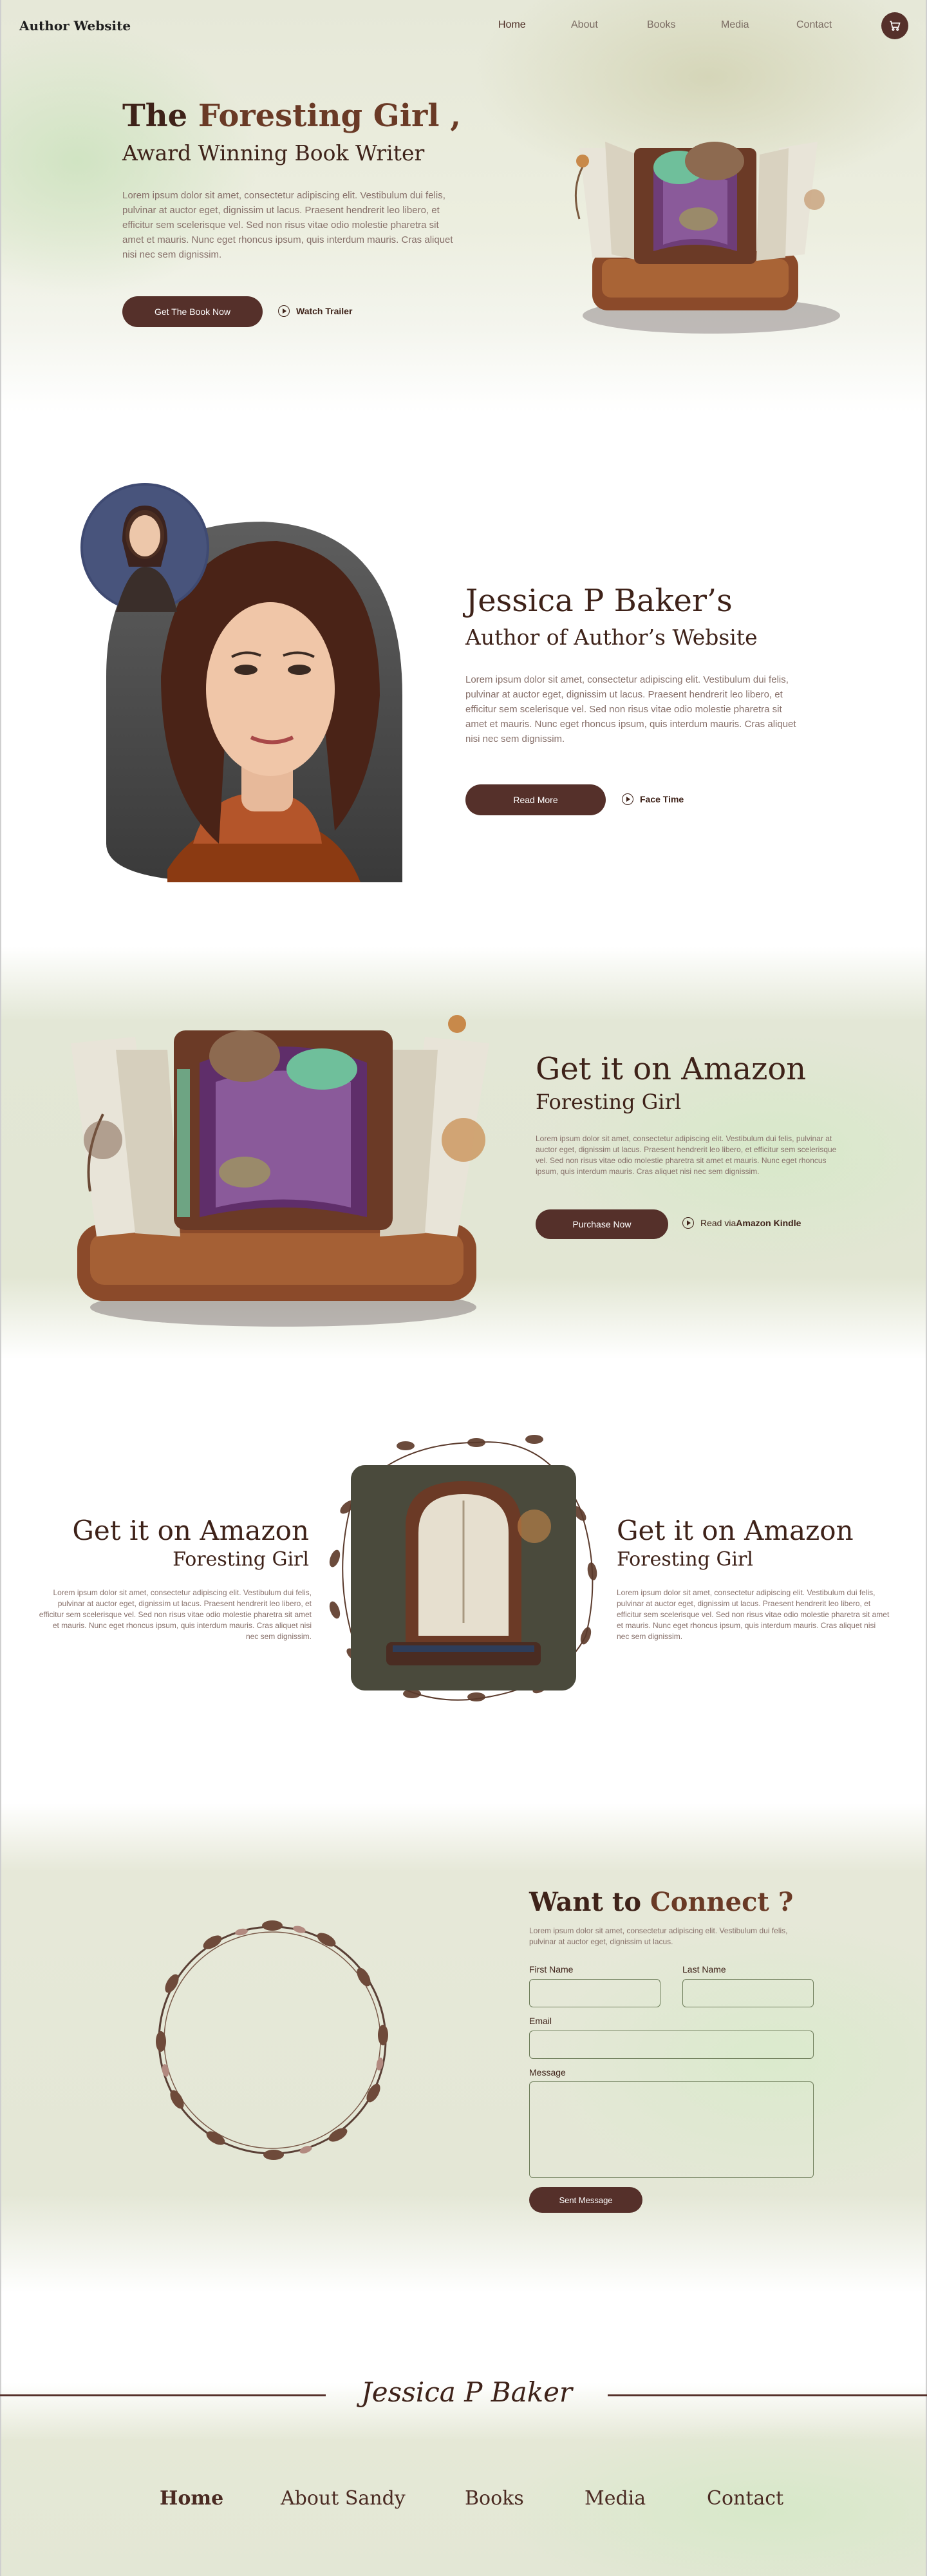  Describe the element at coordinates (551, 1969) in the screenshot. I see `first-name-label: First Name` at that location.